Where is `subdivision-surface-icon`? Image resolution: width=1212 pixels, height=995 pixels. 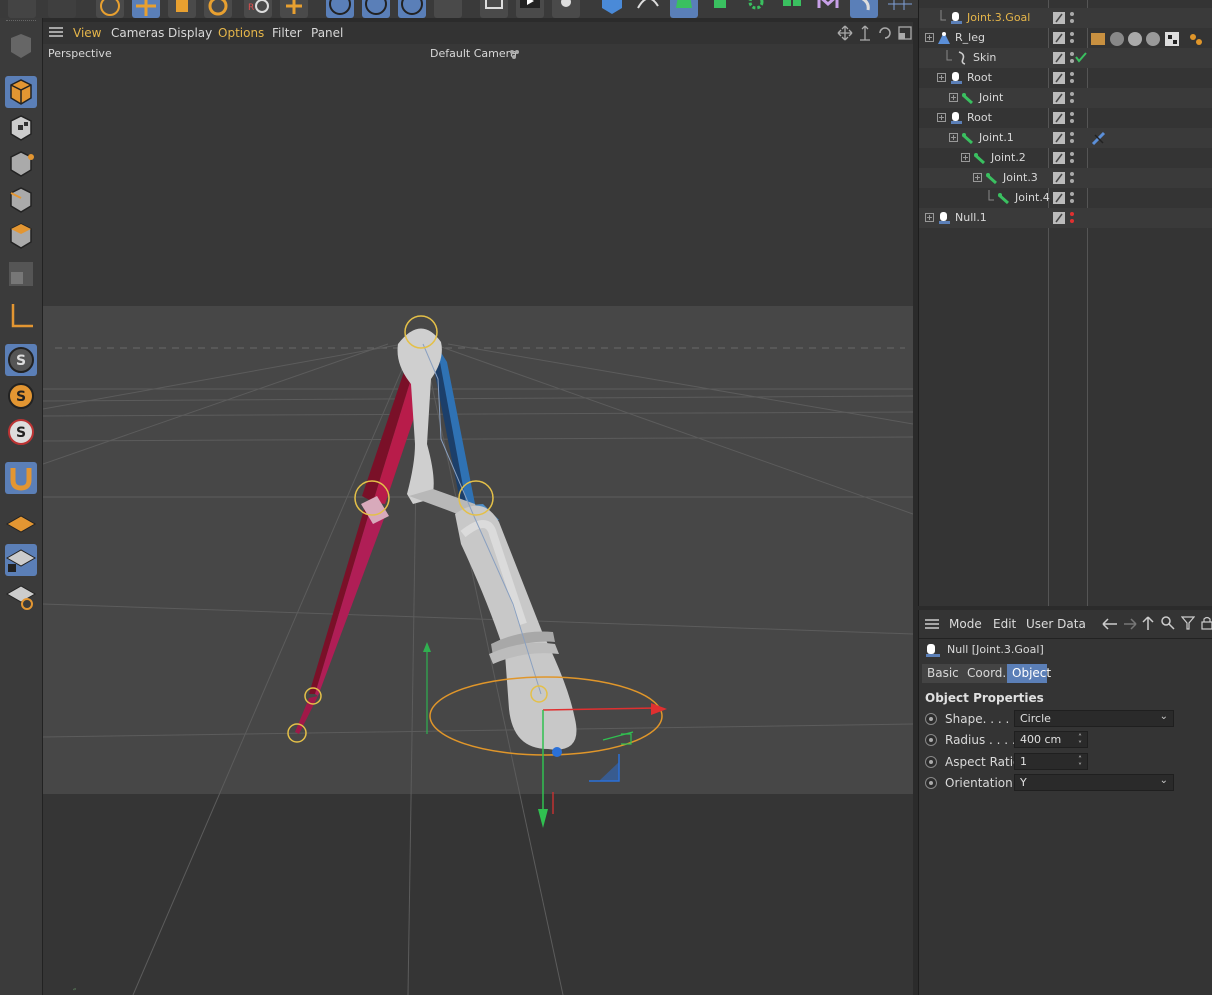 subdivision-surface-icon is located at coordinates (684, 9).